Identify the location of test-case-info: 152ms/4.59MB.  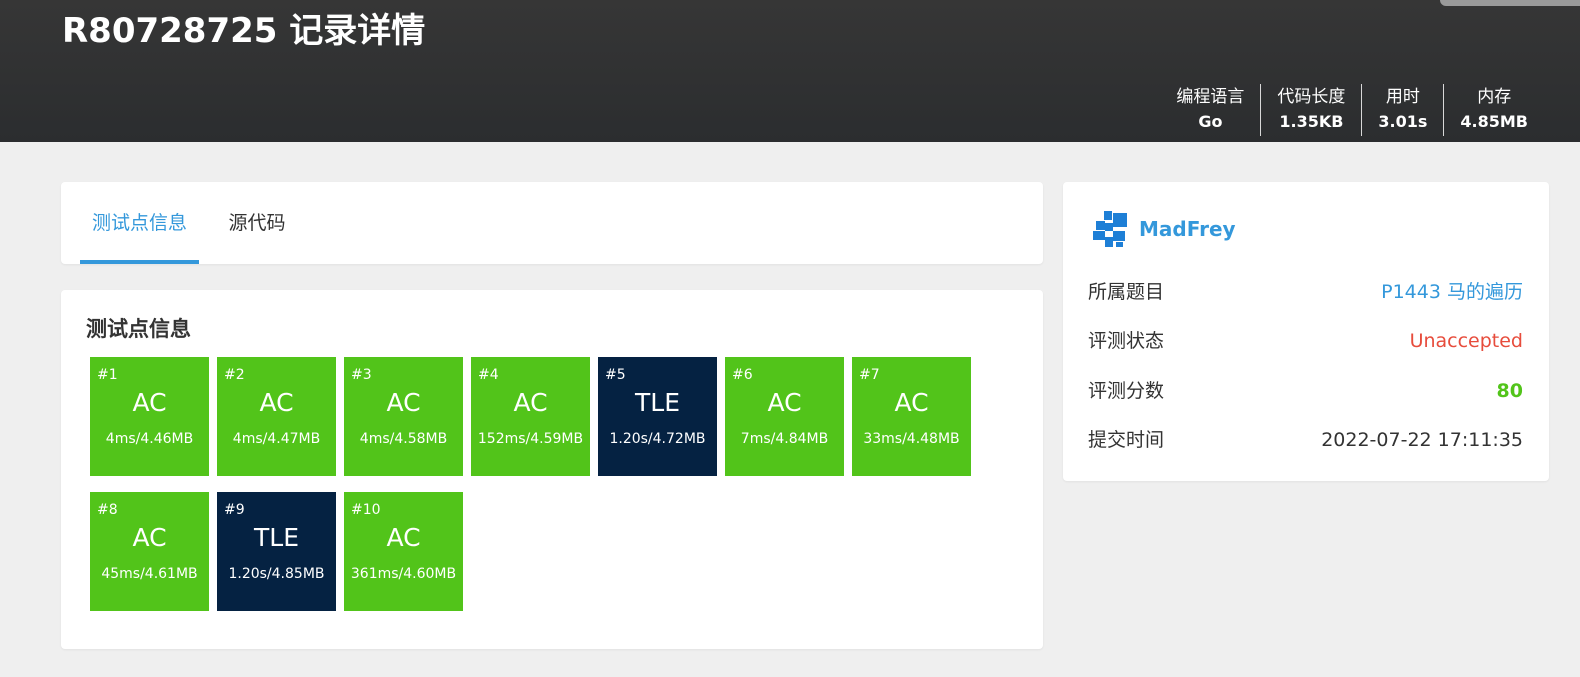
(530, 439).